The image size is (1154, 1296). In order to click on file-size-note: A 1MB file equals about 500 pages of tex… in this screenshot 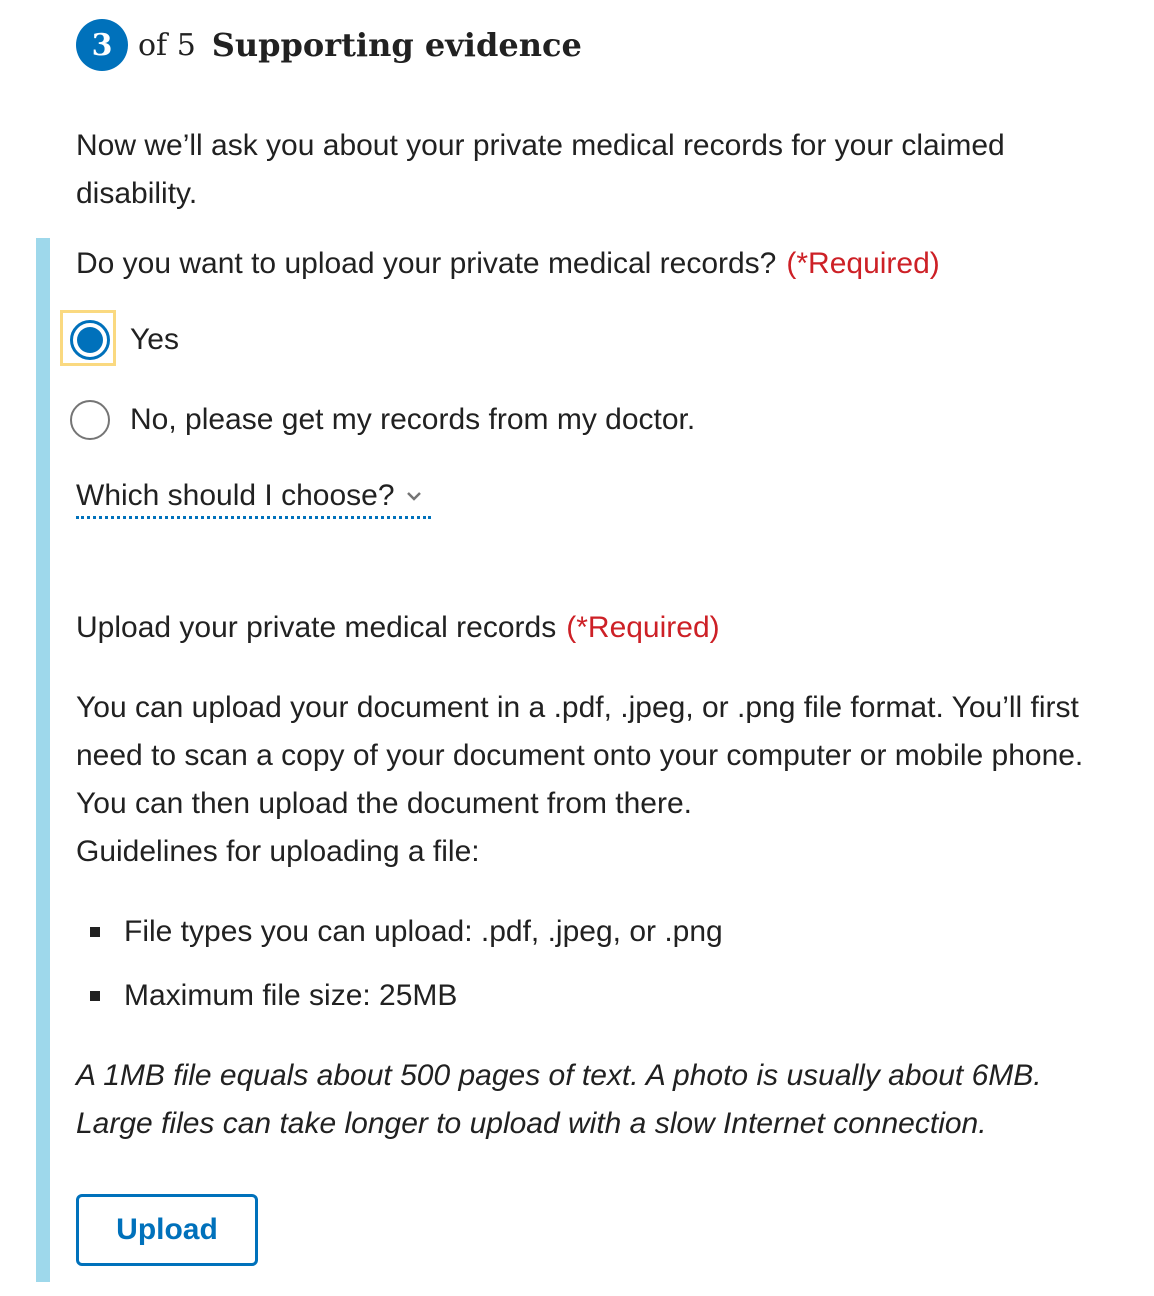, I will do `click(559, 1099)`.